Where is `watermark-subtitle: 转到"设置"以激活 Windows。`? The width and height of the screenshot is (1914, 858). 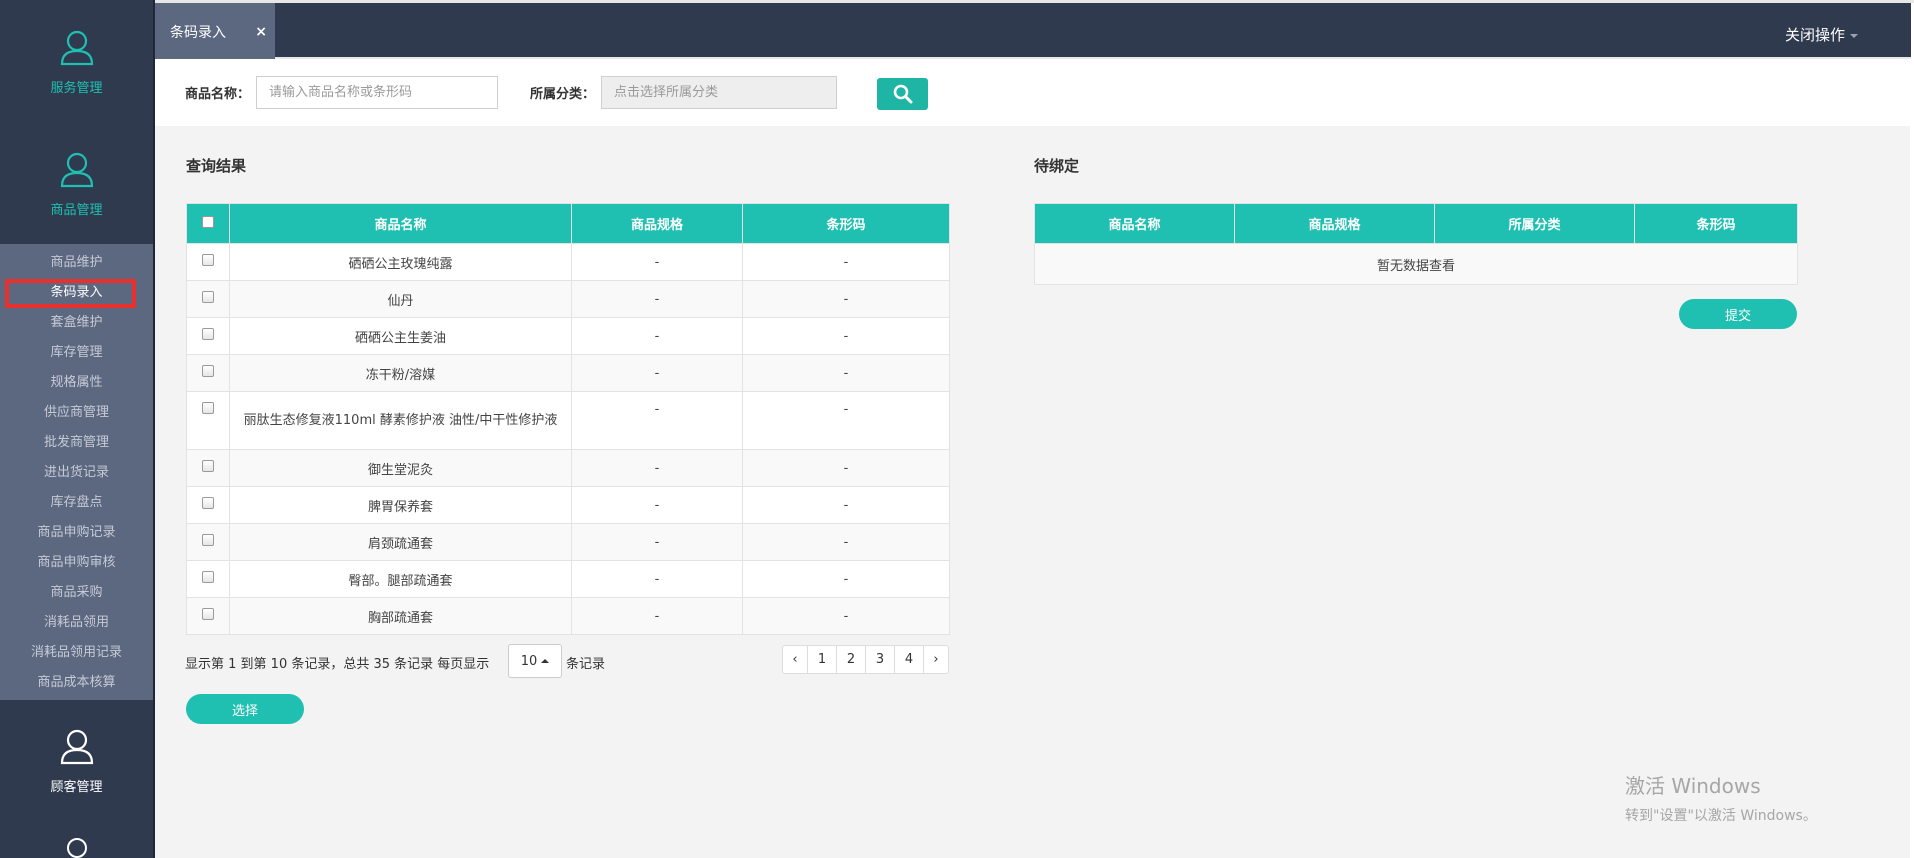 watermark-subtitle: 转到"设置"以激活 Windows。 is located at coordinates (1721, 816).